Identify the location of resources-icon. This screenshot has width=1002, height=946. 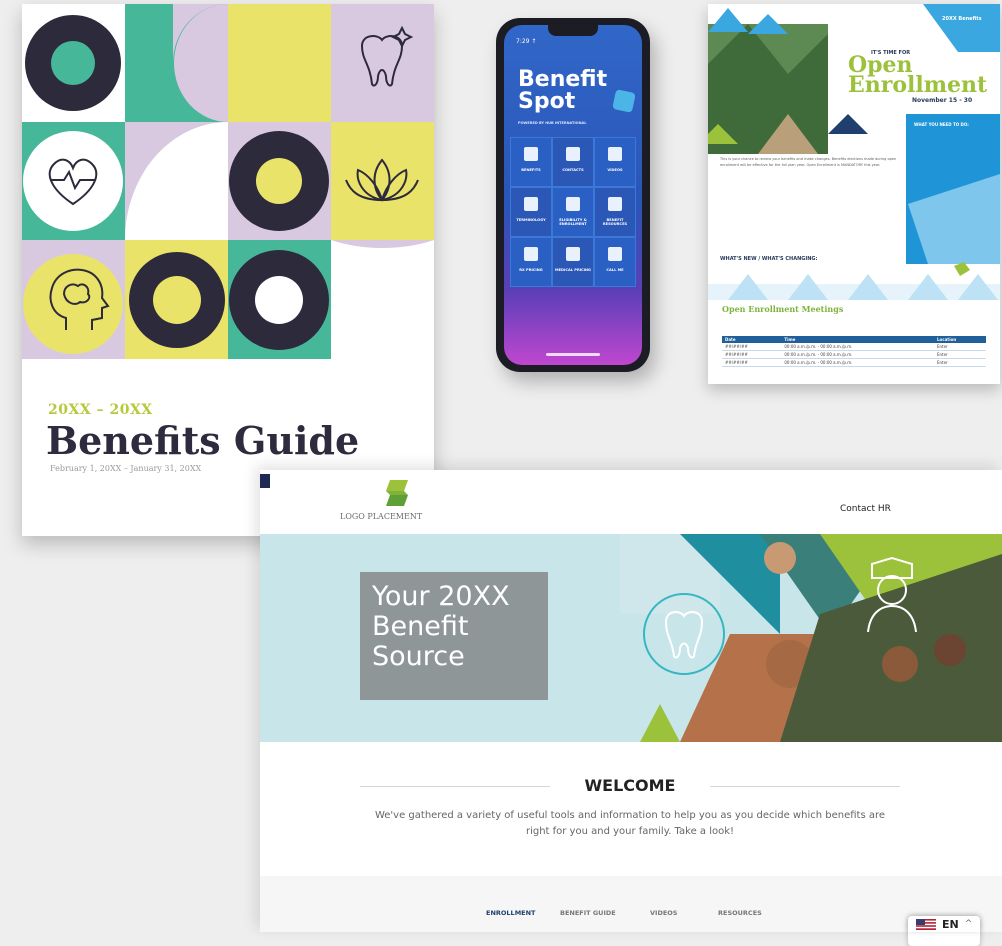
(615, 204).